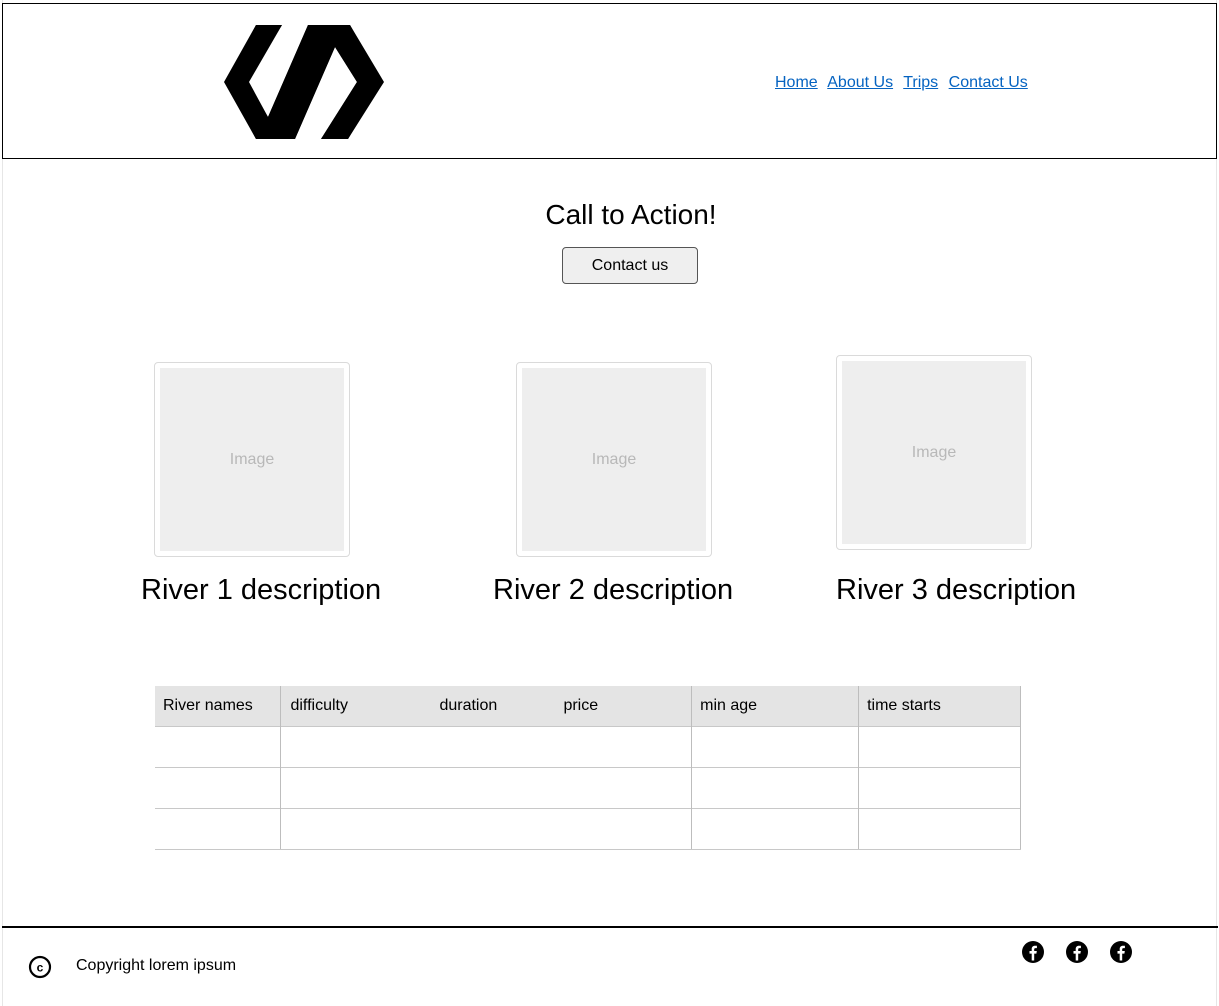 The image size is (1219, 1006). I want to click on logo-icon, so click(304, 82).